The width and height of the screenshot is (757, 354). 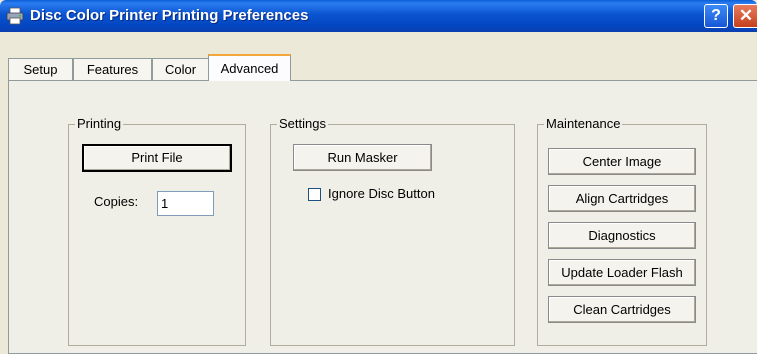 I want to click on print-file-button: Print File, so click(x=157, y=158).